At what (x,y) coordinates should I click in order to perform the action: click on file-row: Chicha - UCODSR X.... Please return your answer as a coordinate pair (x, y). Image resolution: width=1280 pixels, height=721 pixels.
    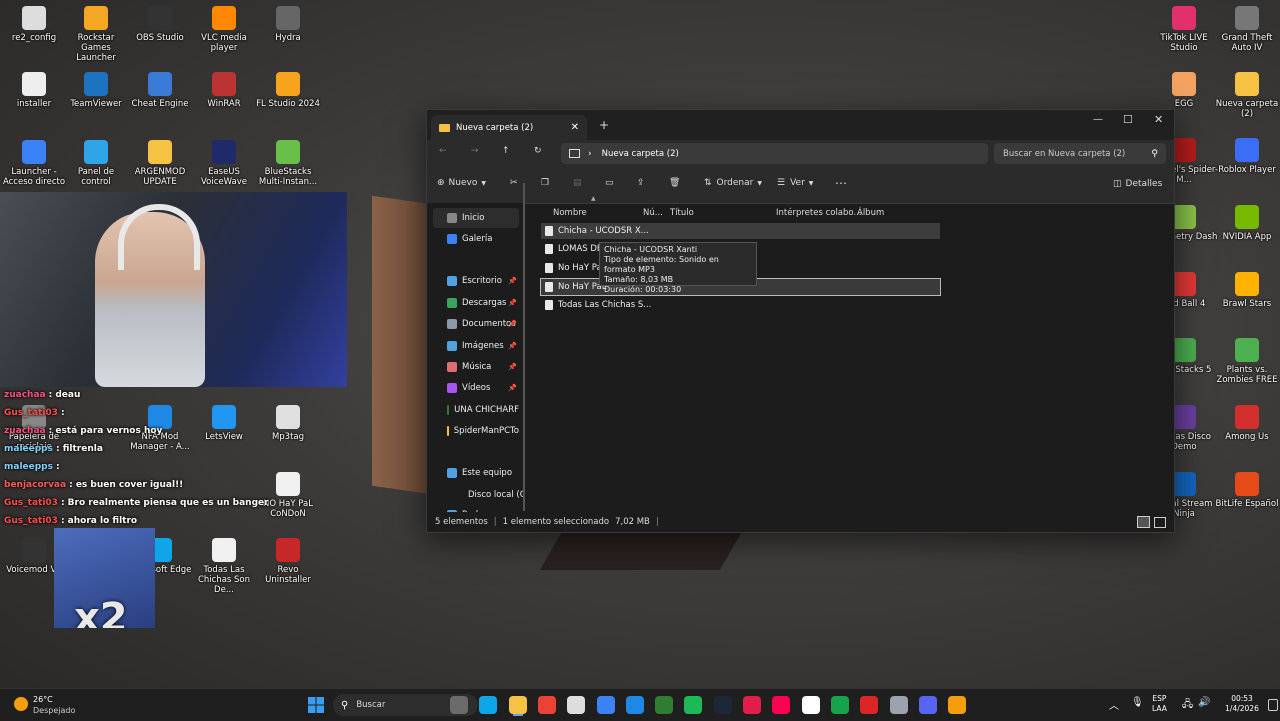
    Looking at the image, I should click on (740, 231).